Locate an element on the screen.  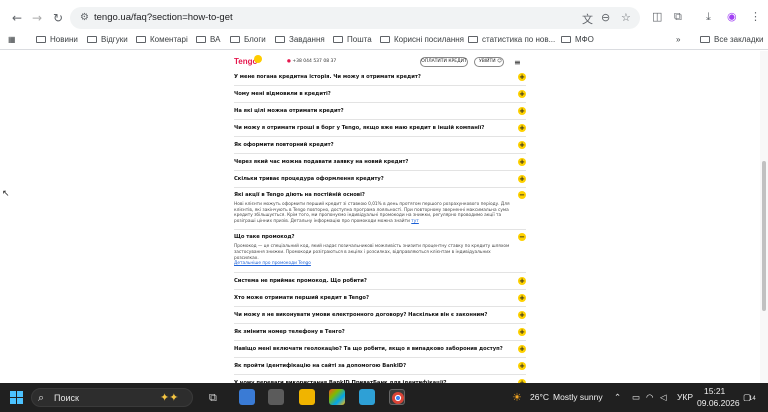
taskbar-app-calculator-icon is located at coordinates (276, 397).